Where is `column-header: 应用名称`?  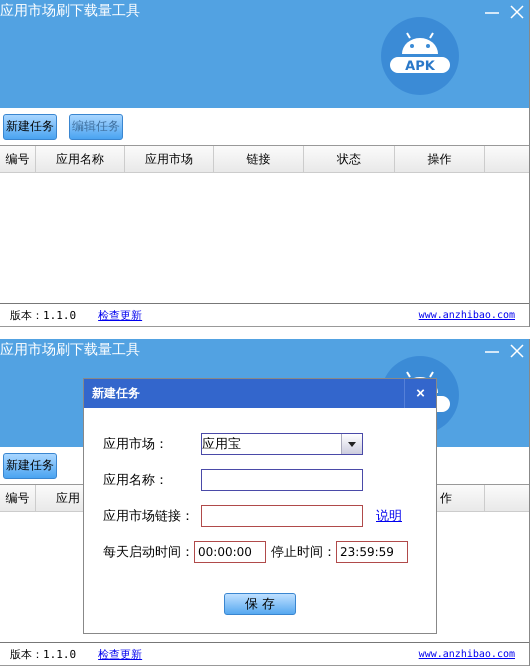 column-header: 应用名称 is located at coordinates (80, 159).